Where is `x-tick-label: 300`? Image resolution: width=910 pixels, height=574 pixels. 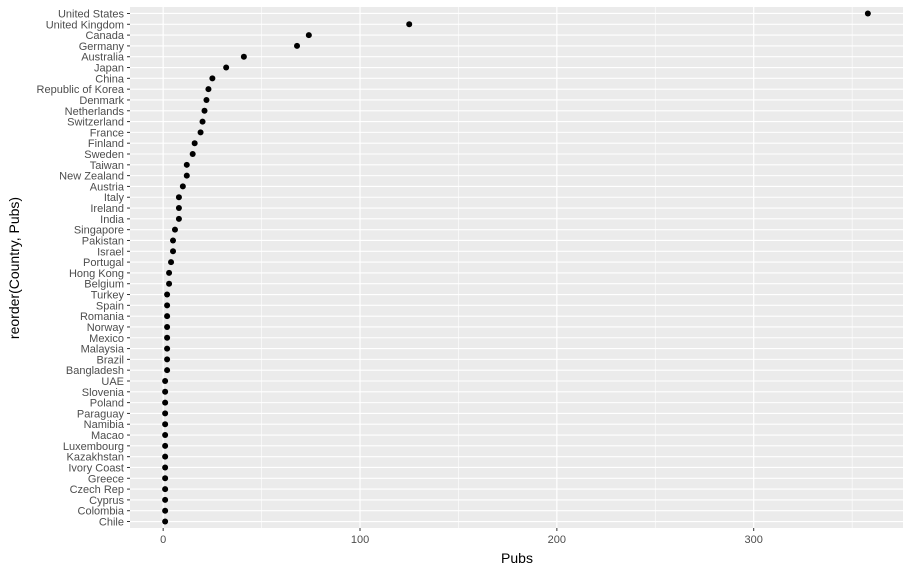 x-tick-label: 300 is located at coordinates (754, 540).